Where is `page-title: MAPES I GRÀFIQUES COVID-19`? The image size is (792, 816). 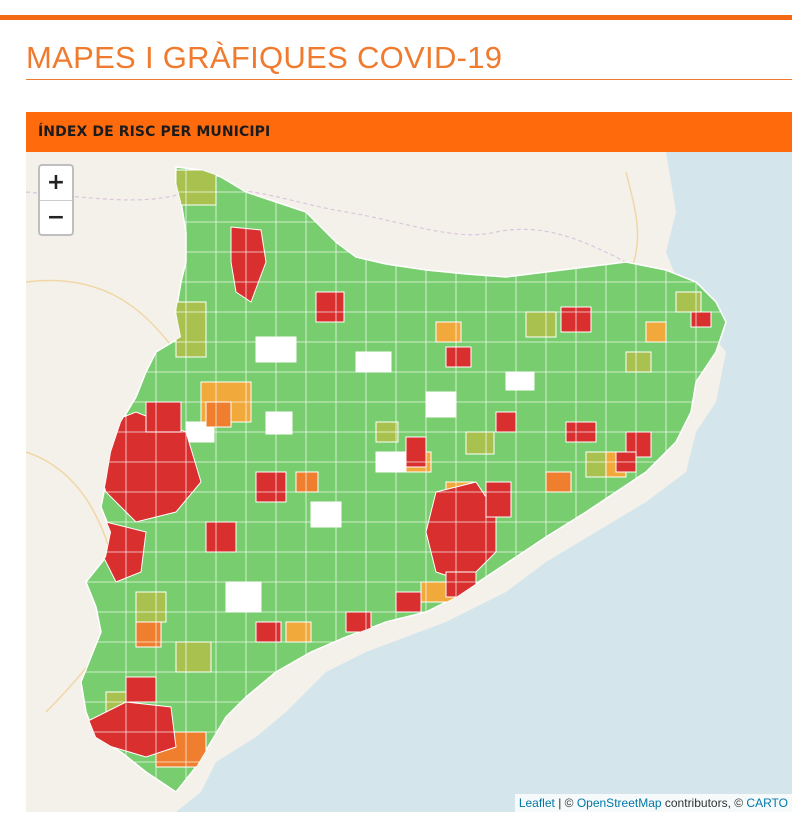 page-title: MAPES I GRÀFIQUES COVID-19 is located at coordinates (264, 57).